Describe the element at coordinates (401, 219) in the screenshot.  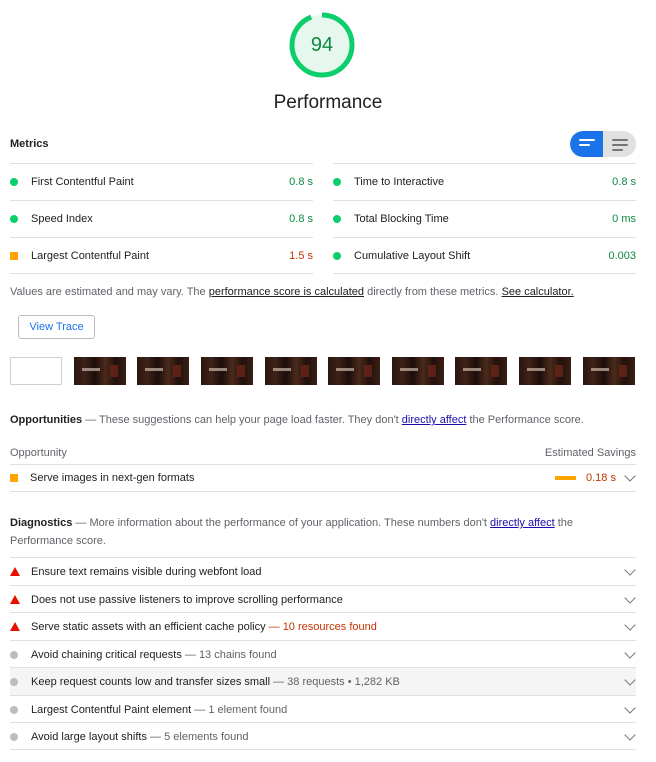
I see `metric-label: Total Blocking Time` at that location.